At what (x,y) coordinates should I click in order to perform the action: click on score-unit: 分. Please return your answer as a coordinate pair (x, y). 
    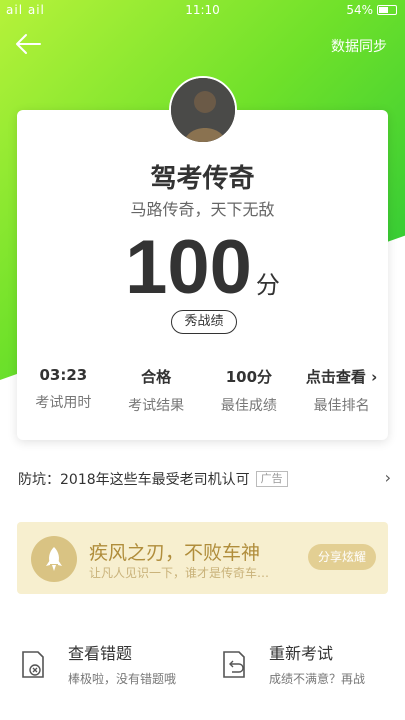
    Looking at the image, I should click on (267, 285).